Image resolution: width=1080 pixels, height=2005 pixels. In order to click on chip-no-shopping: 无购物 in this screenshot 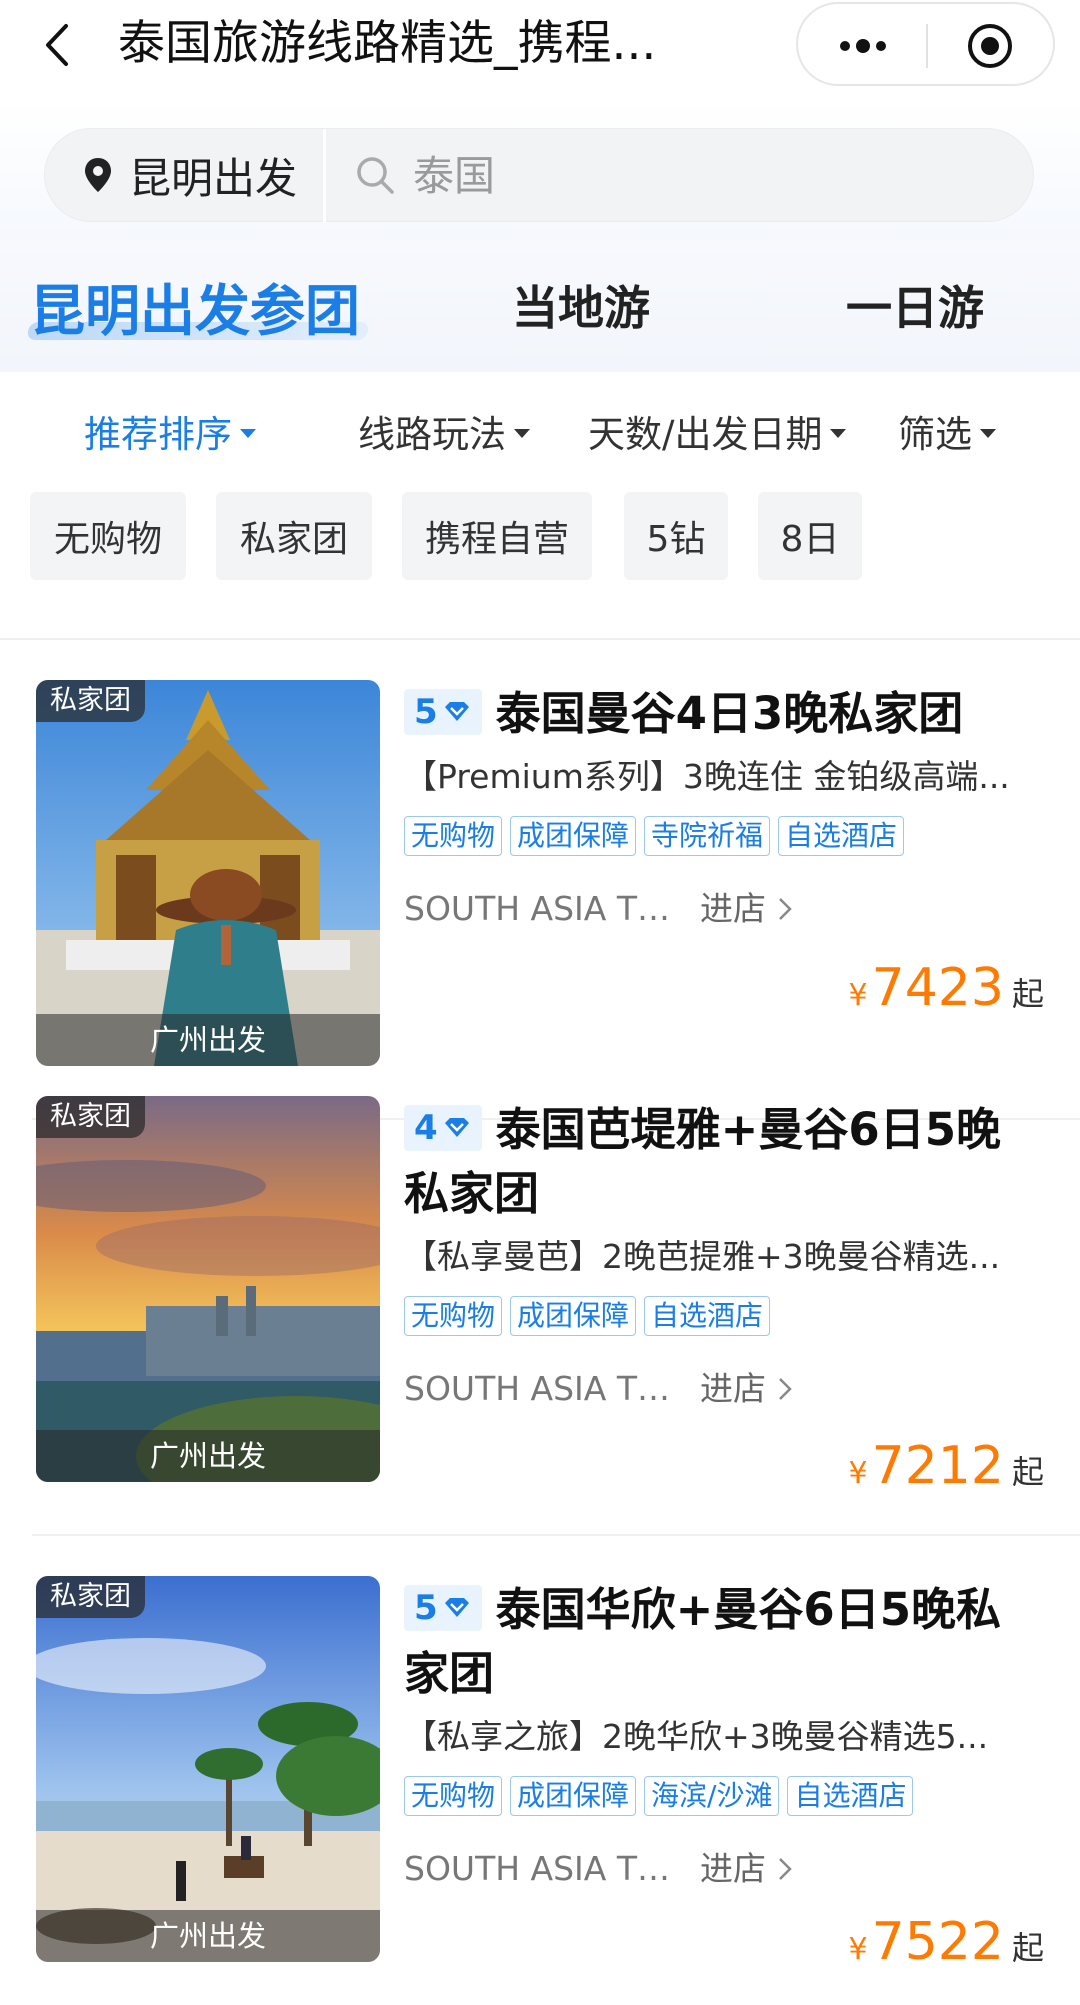, I will do `click(108, 536)`.